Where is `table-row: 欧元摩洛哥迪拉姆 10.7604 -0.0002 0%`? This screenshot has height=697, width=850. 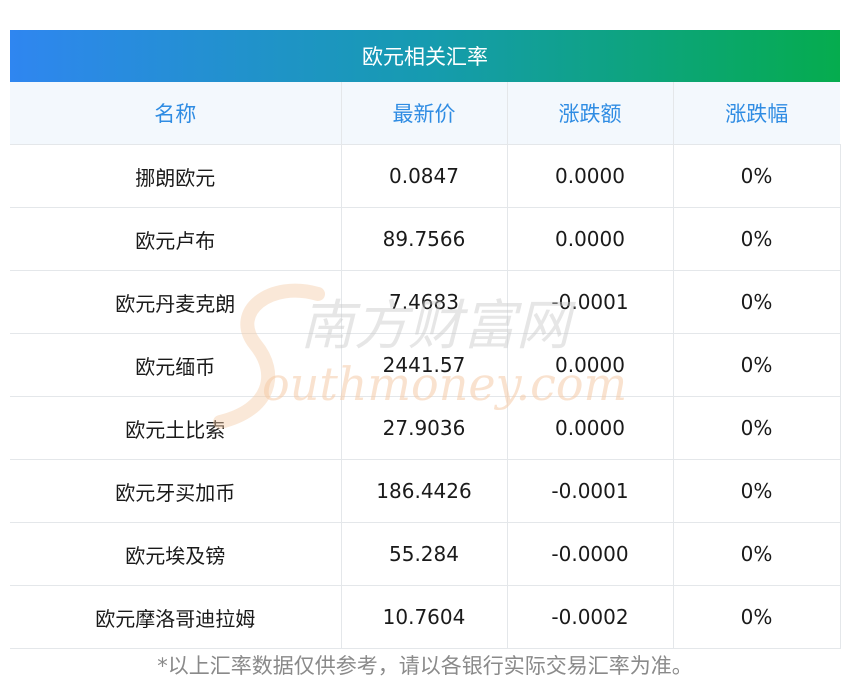 table-row: 欧元摩洛哥迪拉姆 10.7604 -0.0002 0% is located at coordinates (425, 617).